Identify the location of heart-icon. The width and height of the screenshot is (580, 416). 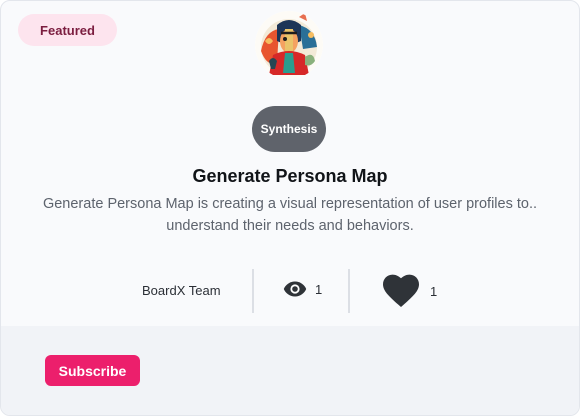
(401, 291).